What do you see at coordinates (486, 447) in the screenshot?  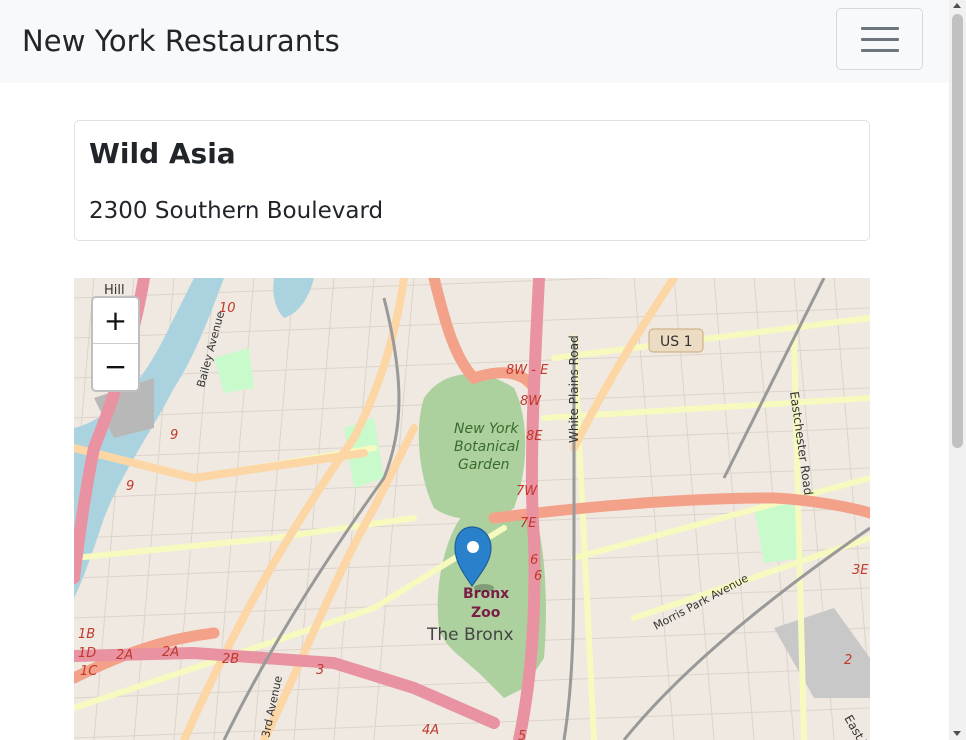 I see `label-garden-2: Botanical` at bounding box center [486, 447].